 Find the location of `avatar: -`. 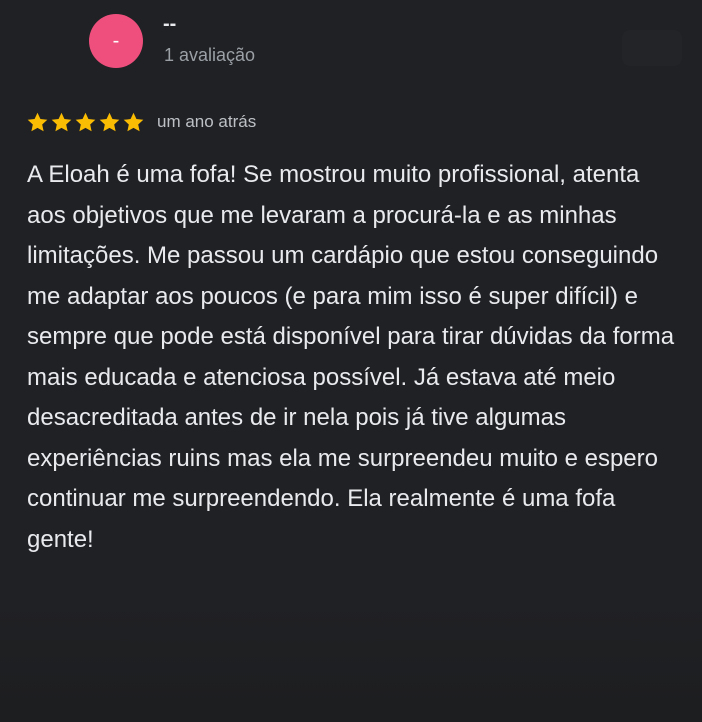

avatar: - is located at coordinates (116, 41).